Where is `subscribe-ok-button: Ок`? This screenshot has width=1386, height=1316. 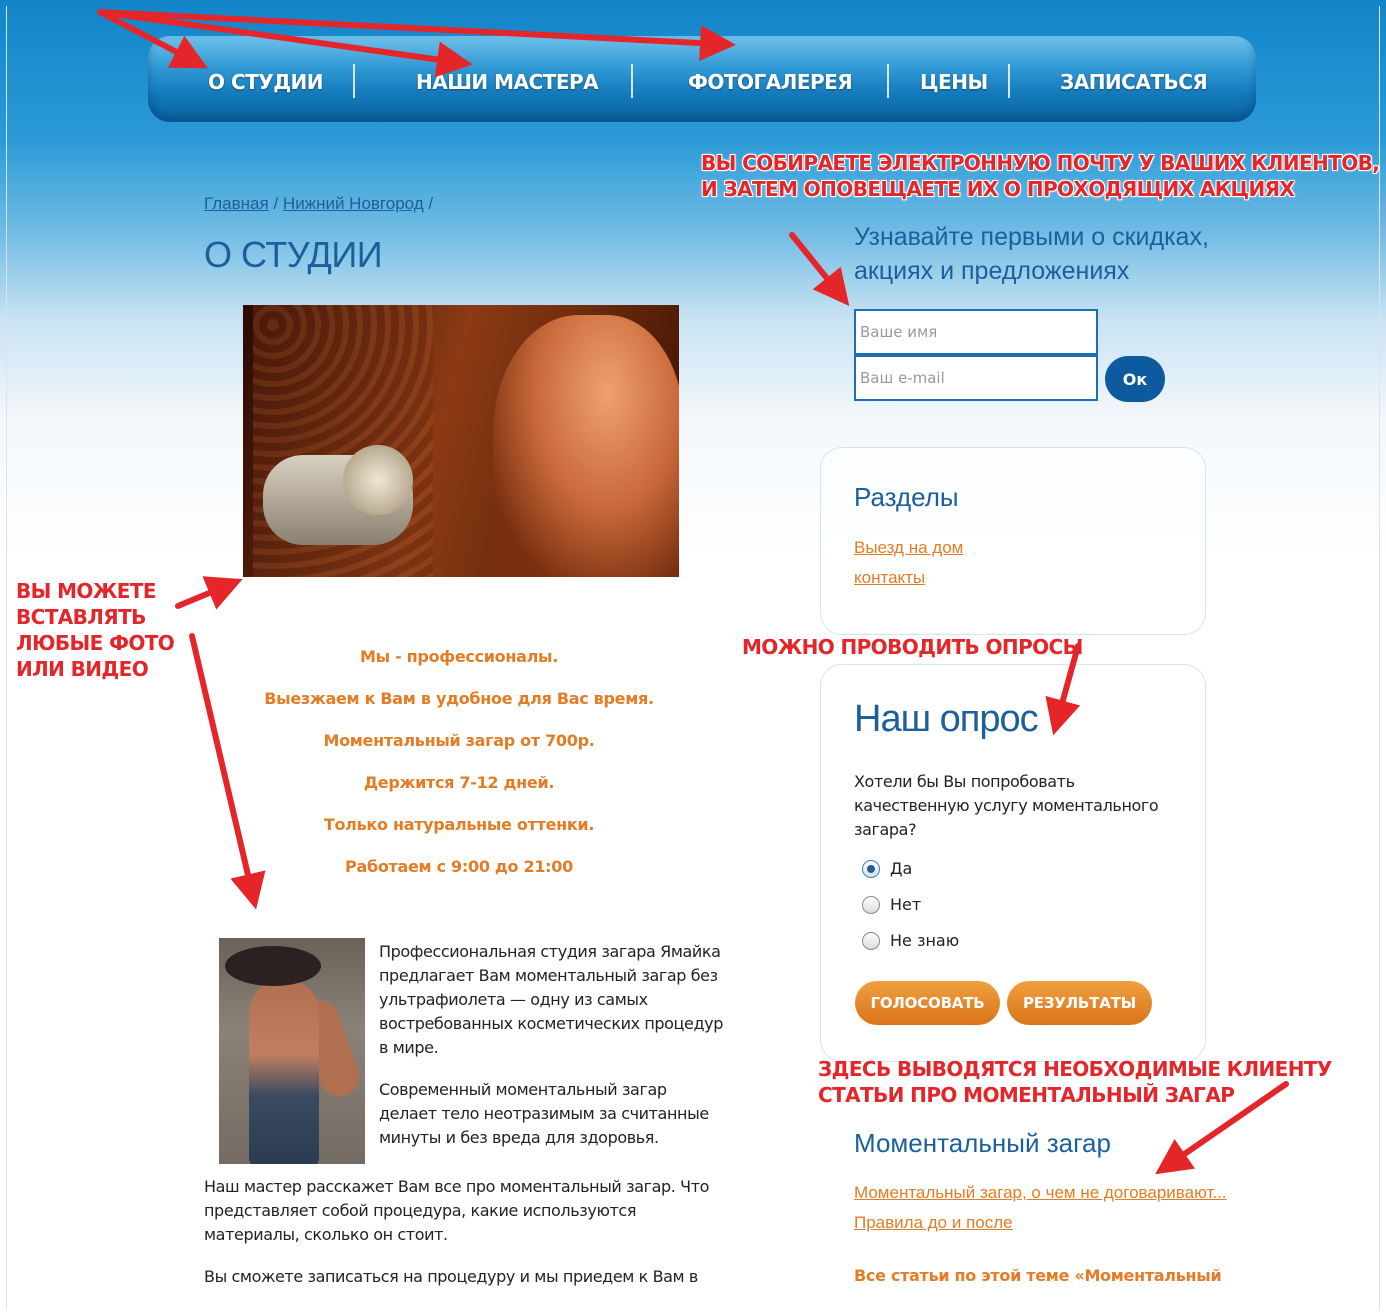 subscribe-ok-button: Ок is located at coordinates (1135, 379).